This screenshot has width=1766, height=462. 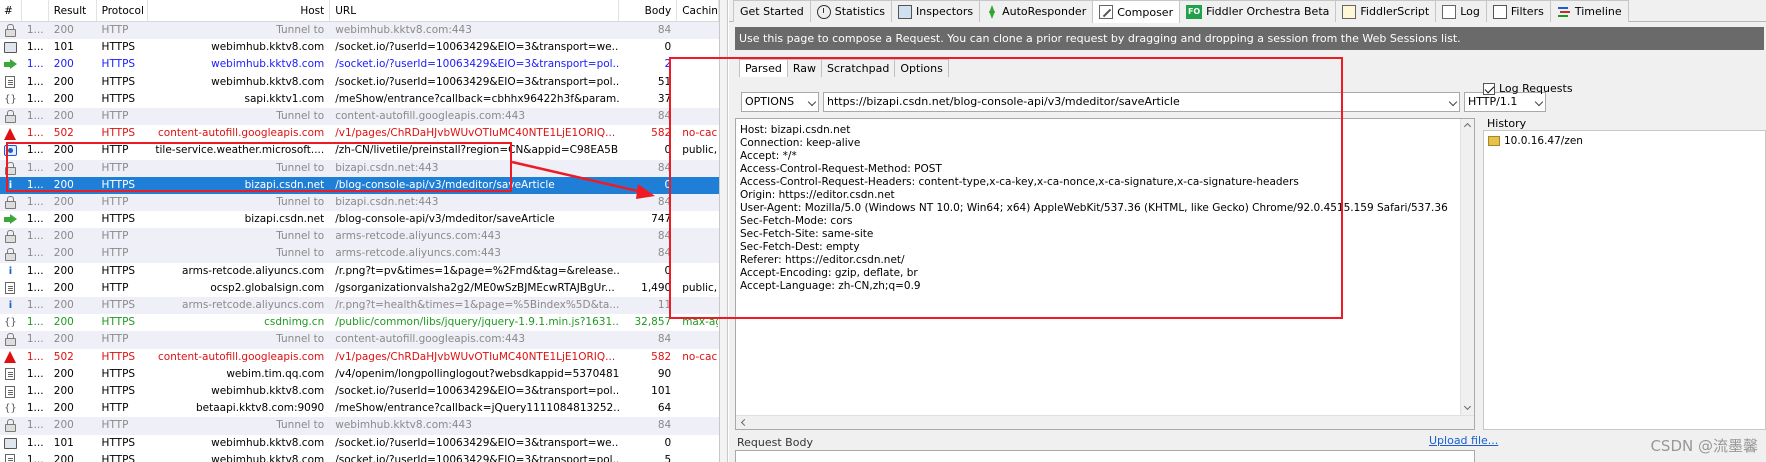 What do you see at coordinates (780, 102) in the screenshot?
I see `method-select: OPTIONS` at bounding box center [780, 102].